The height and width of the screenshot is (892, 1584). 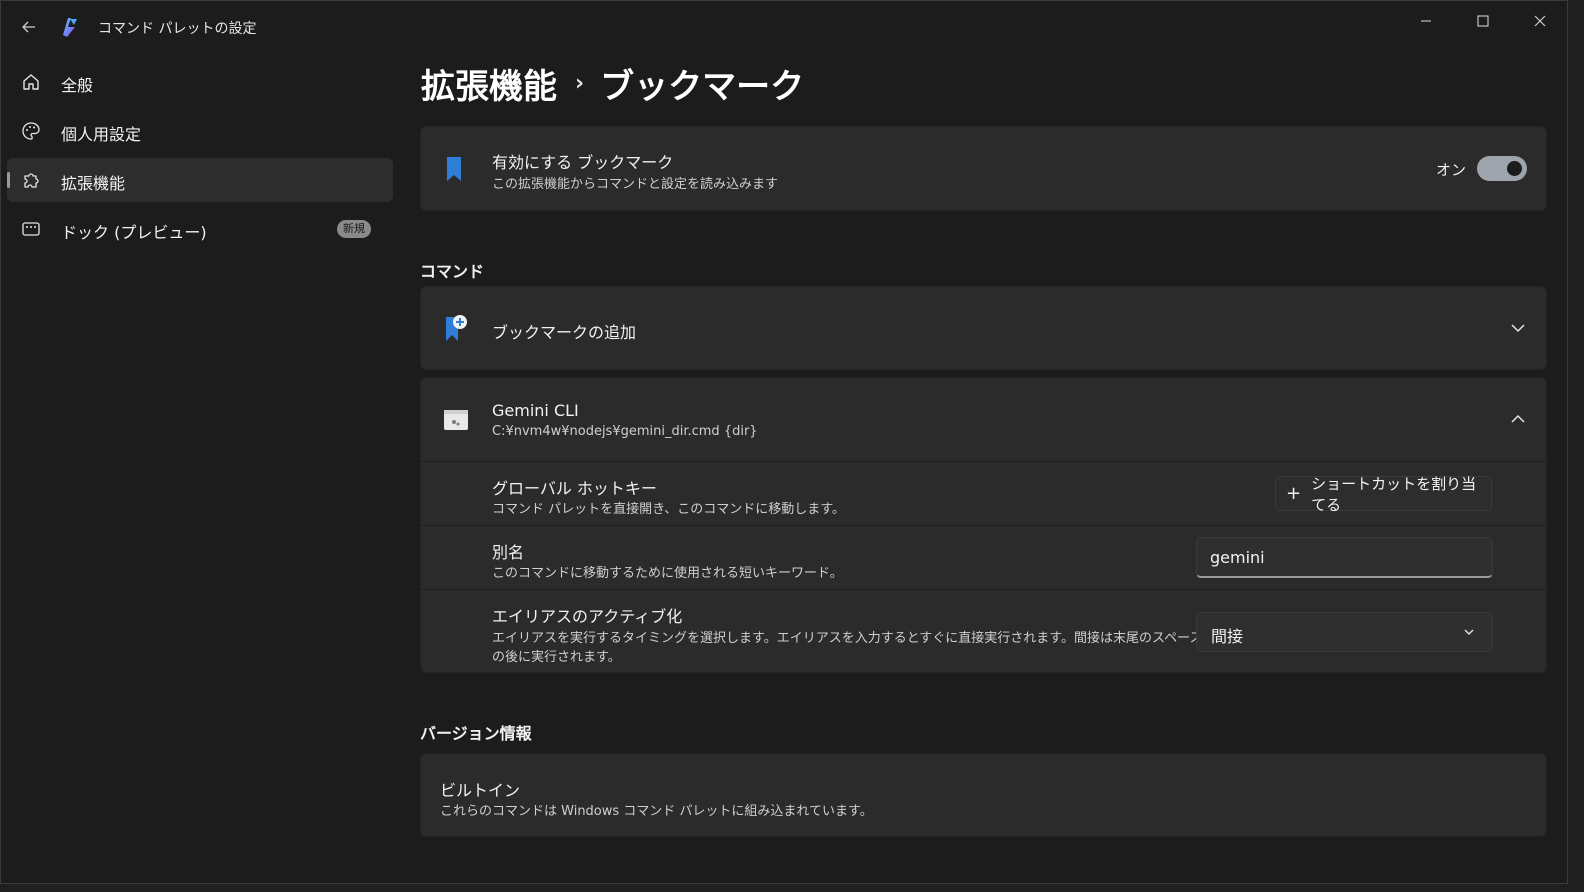 I want to click on alias-subtitle: このコマンドに移動するために使用される短いキーワード。, so click(x=667, y=573).